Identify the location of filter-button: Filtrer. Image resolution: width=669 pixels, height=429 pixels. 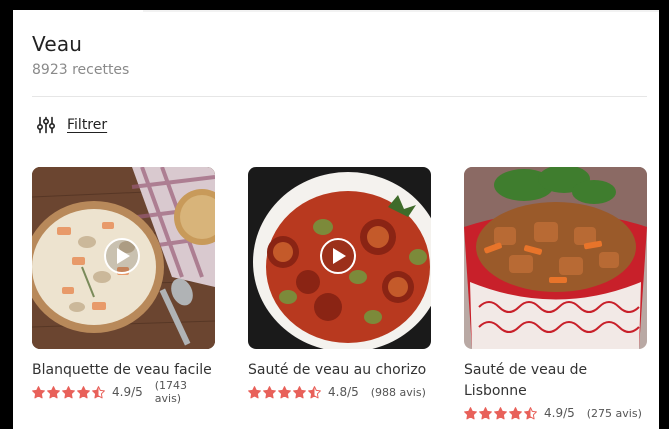
(72, 125).